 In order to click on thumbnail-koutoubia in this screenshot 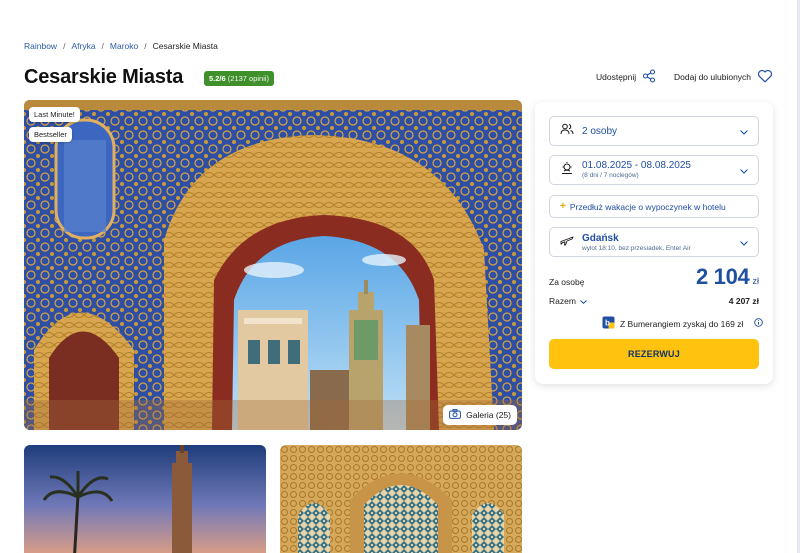, I will do `click(145, 499)`.